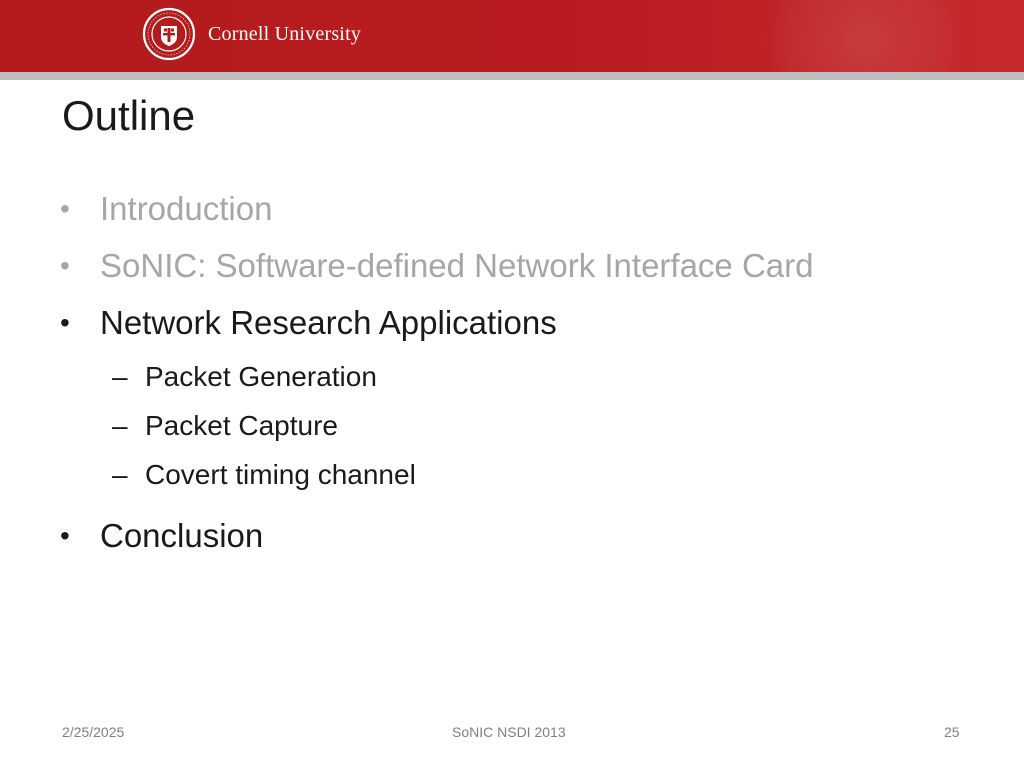  What do you see at coordinates (952, 732) in the screenshot?
I see `page-number: 25` at bounding box center [952, 732].